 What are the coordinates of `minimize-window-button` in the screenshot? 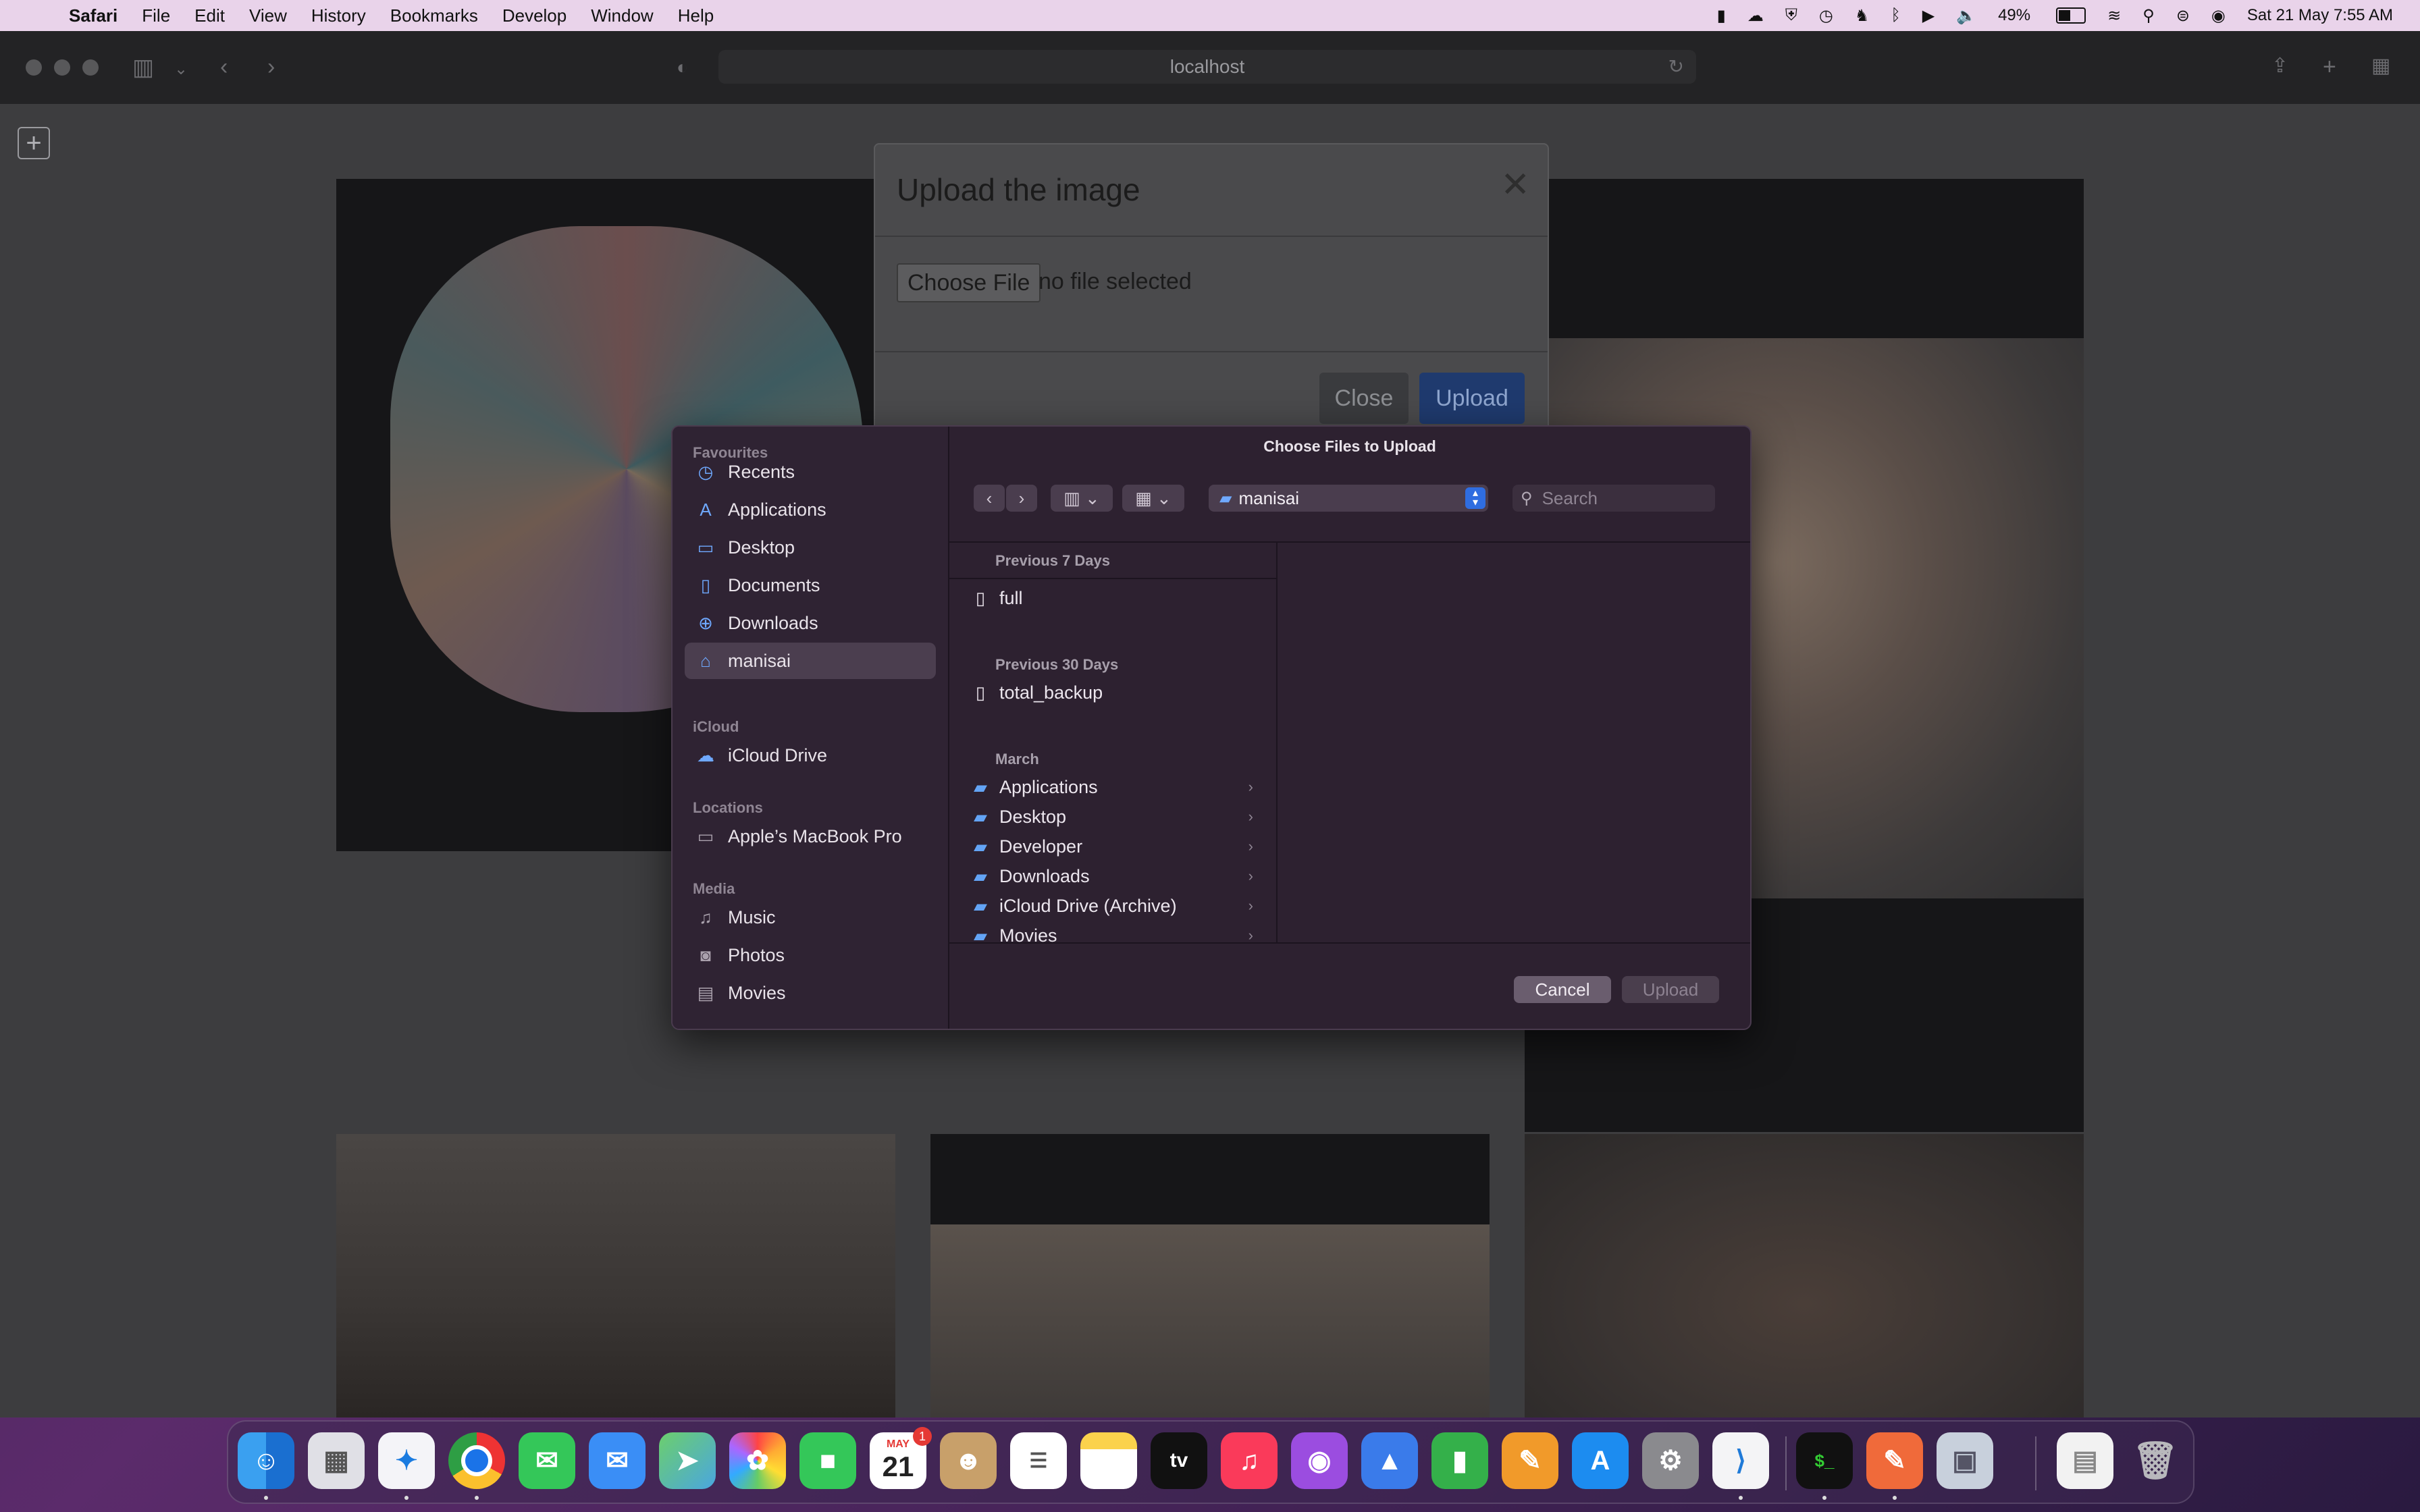 It's located at (62, 67).